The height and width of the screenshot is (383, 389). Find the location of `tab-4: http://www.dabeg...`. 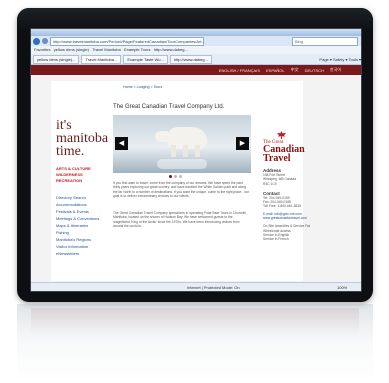

tab-4: http://www.dabeg... is located at coordinates (190, 59).